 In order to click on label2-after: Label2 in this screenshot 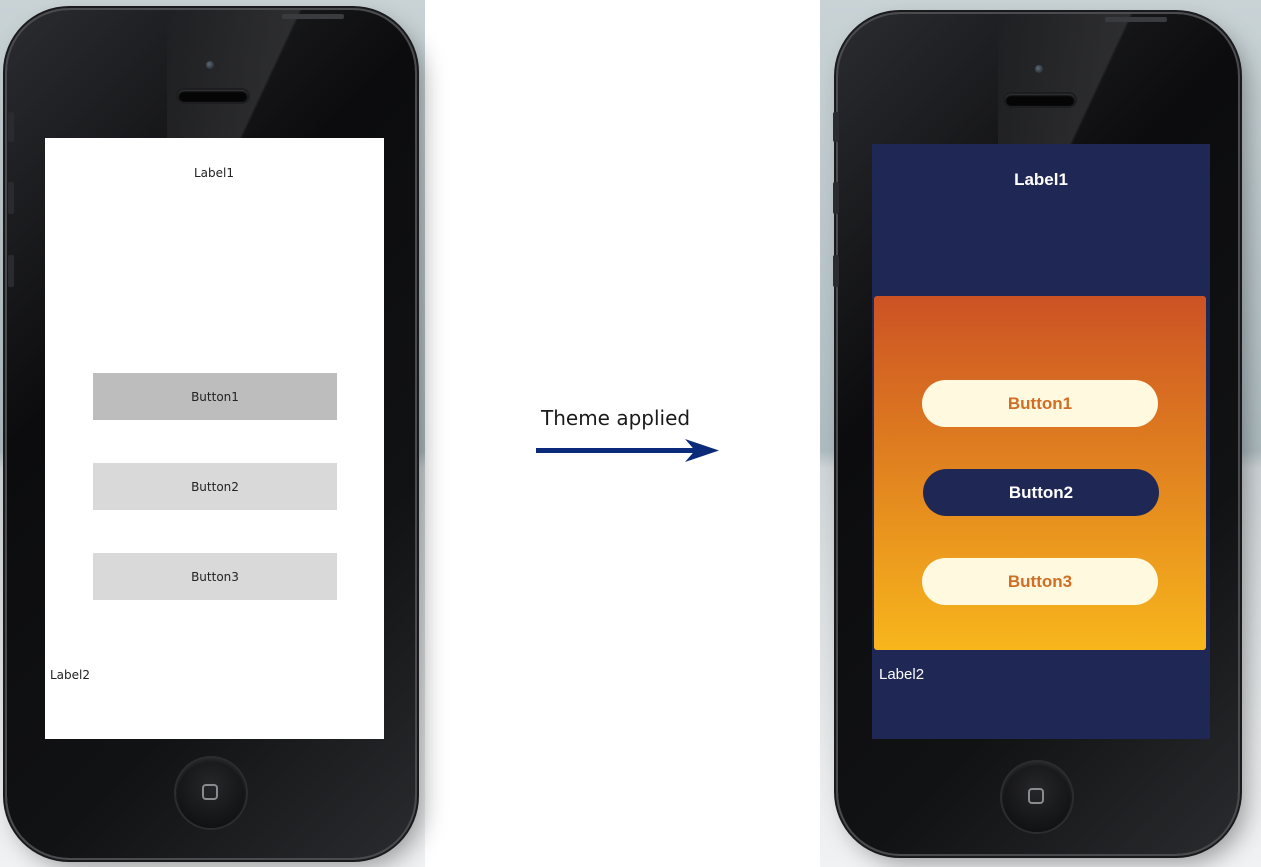, I will do `click(902, 674)`.